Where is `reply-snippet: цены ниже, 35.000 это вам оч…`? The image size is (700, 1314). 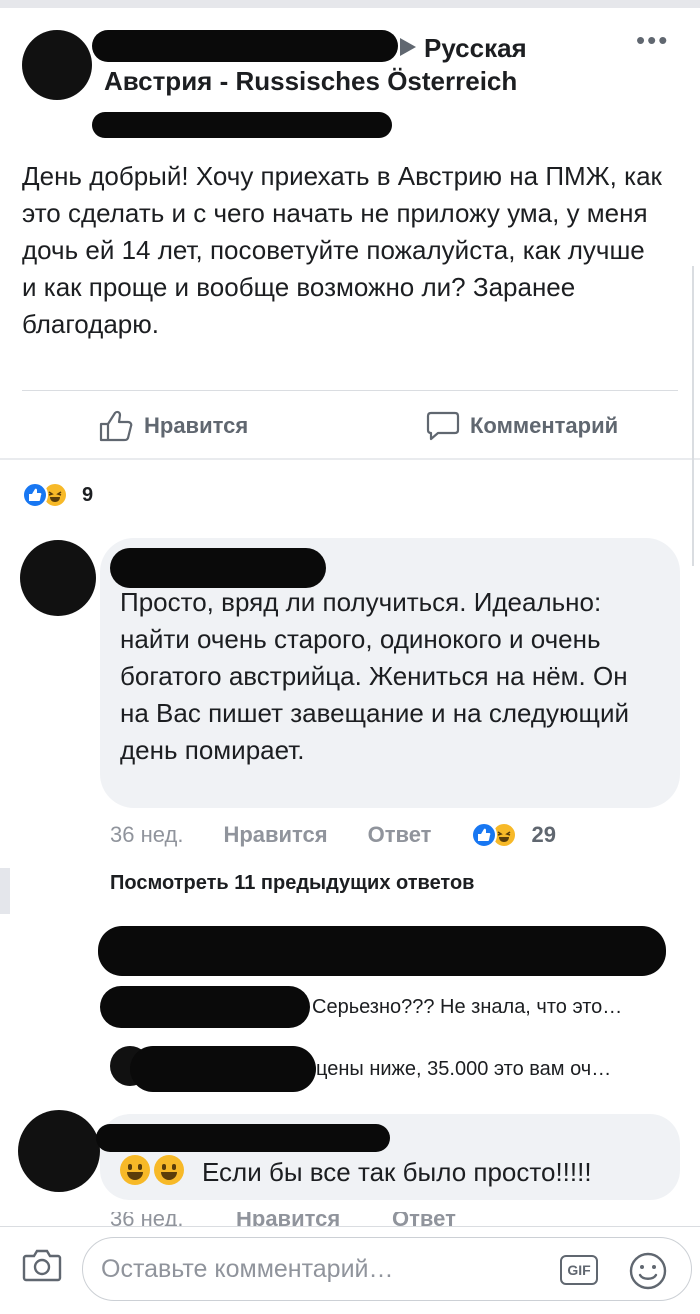 reply-snippet: цены ниже, 35.000 это вам оч… is located at coordinates (463, 1069).